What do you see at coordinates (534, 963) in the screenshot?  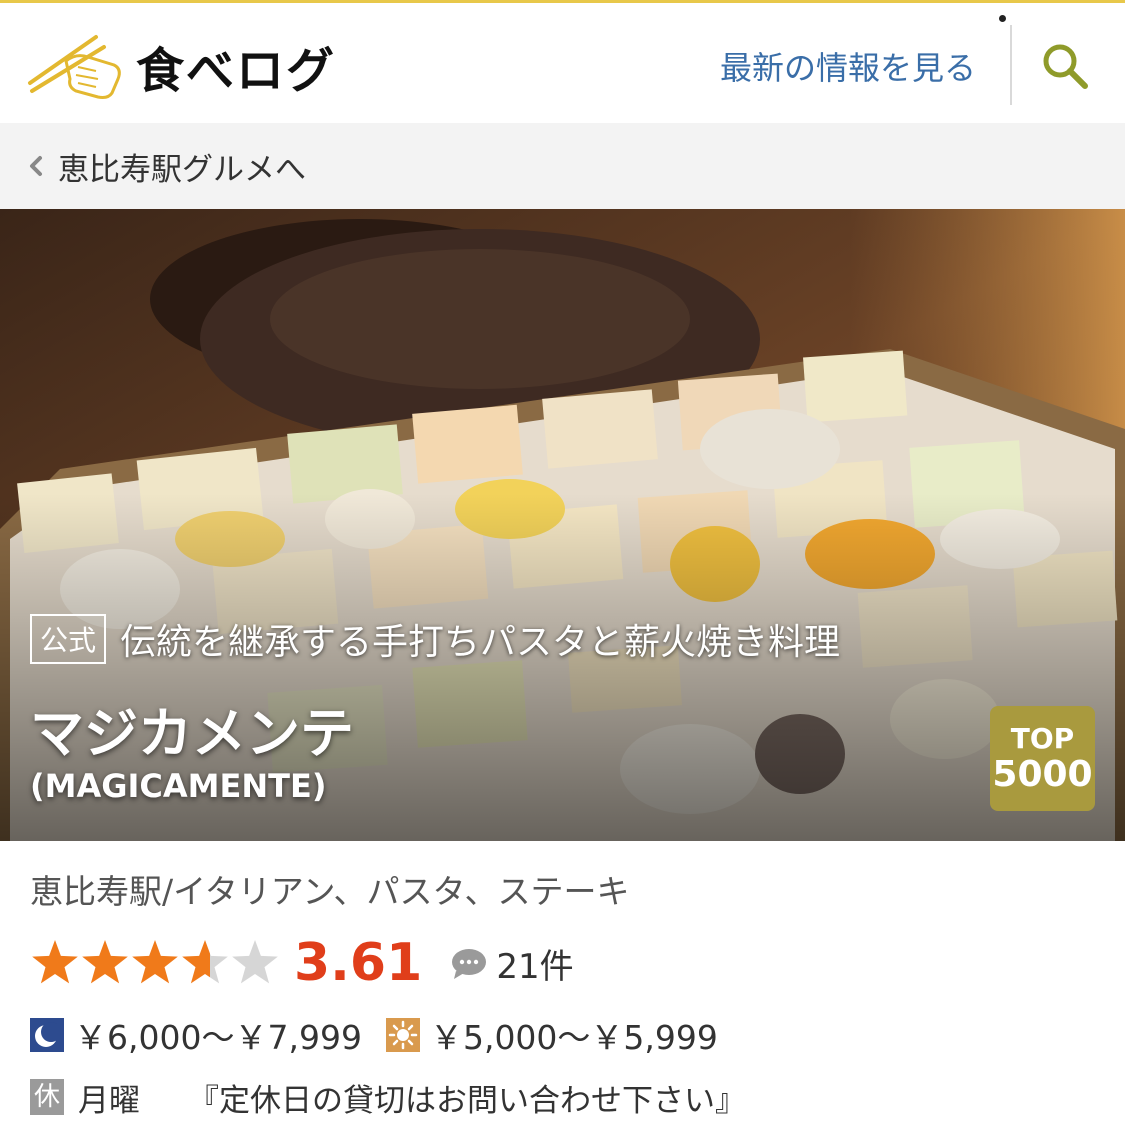 I see `review-count: 21件` at bounding box center [534, 963].